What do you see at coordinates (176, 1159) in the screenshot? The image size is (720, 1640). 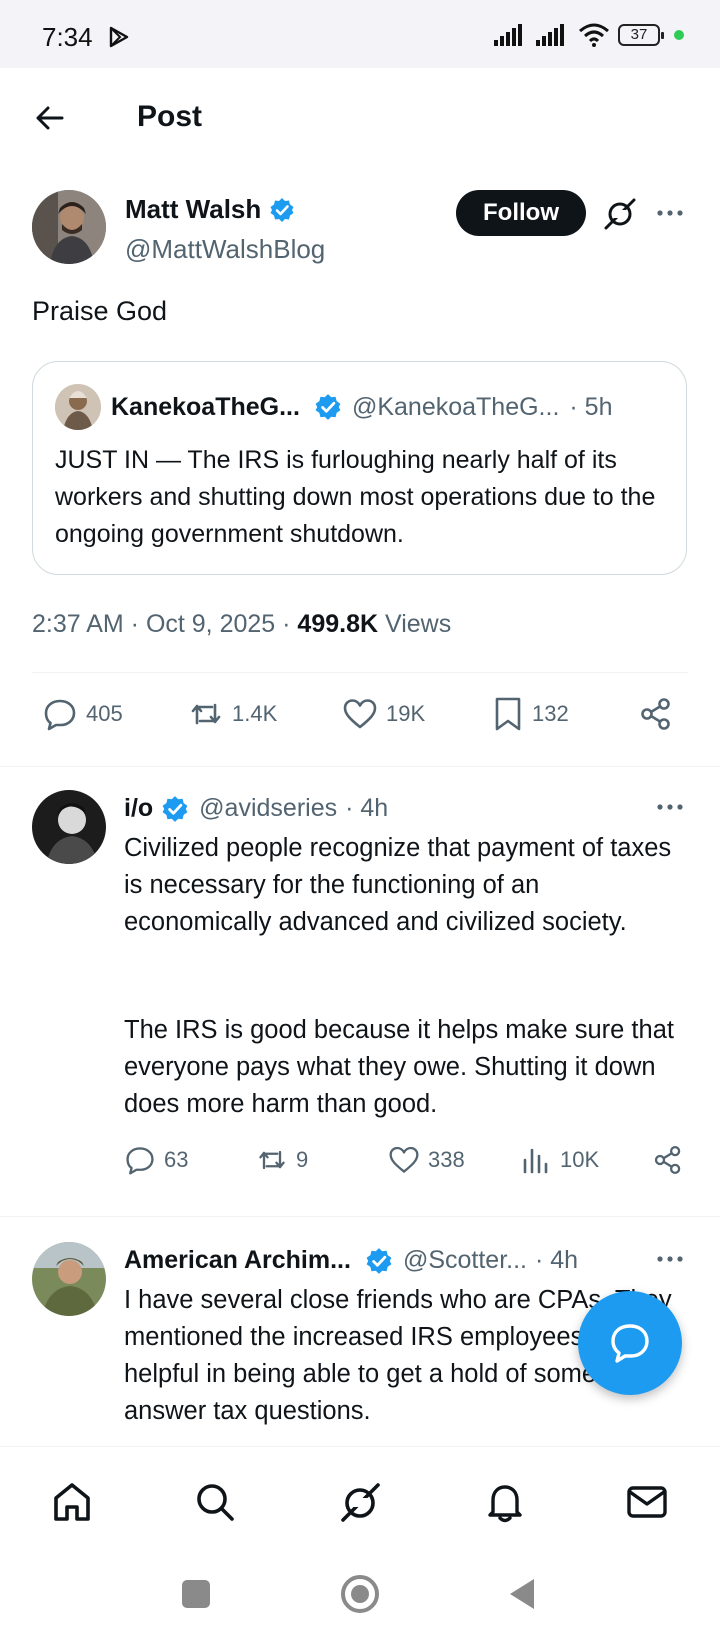 I see `reply-count: 63` at bounding box center [176, 1159].